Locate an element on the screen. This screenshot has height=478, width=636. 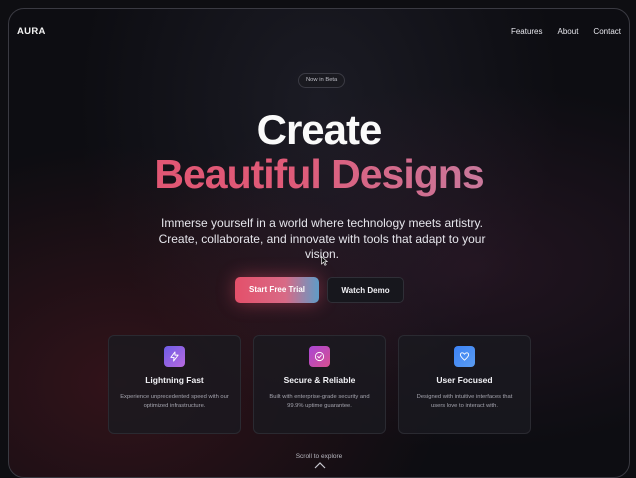
heart-icon is located at coordinates (464, 356).